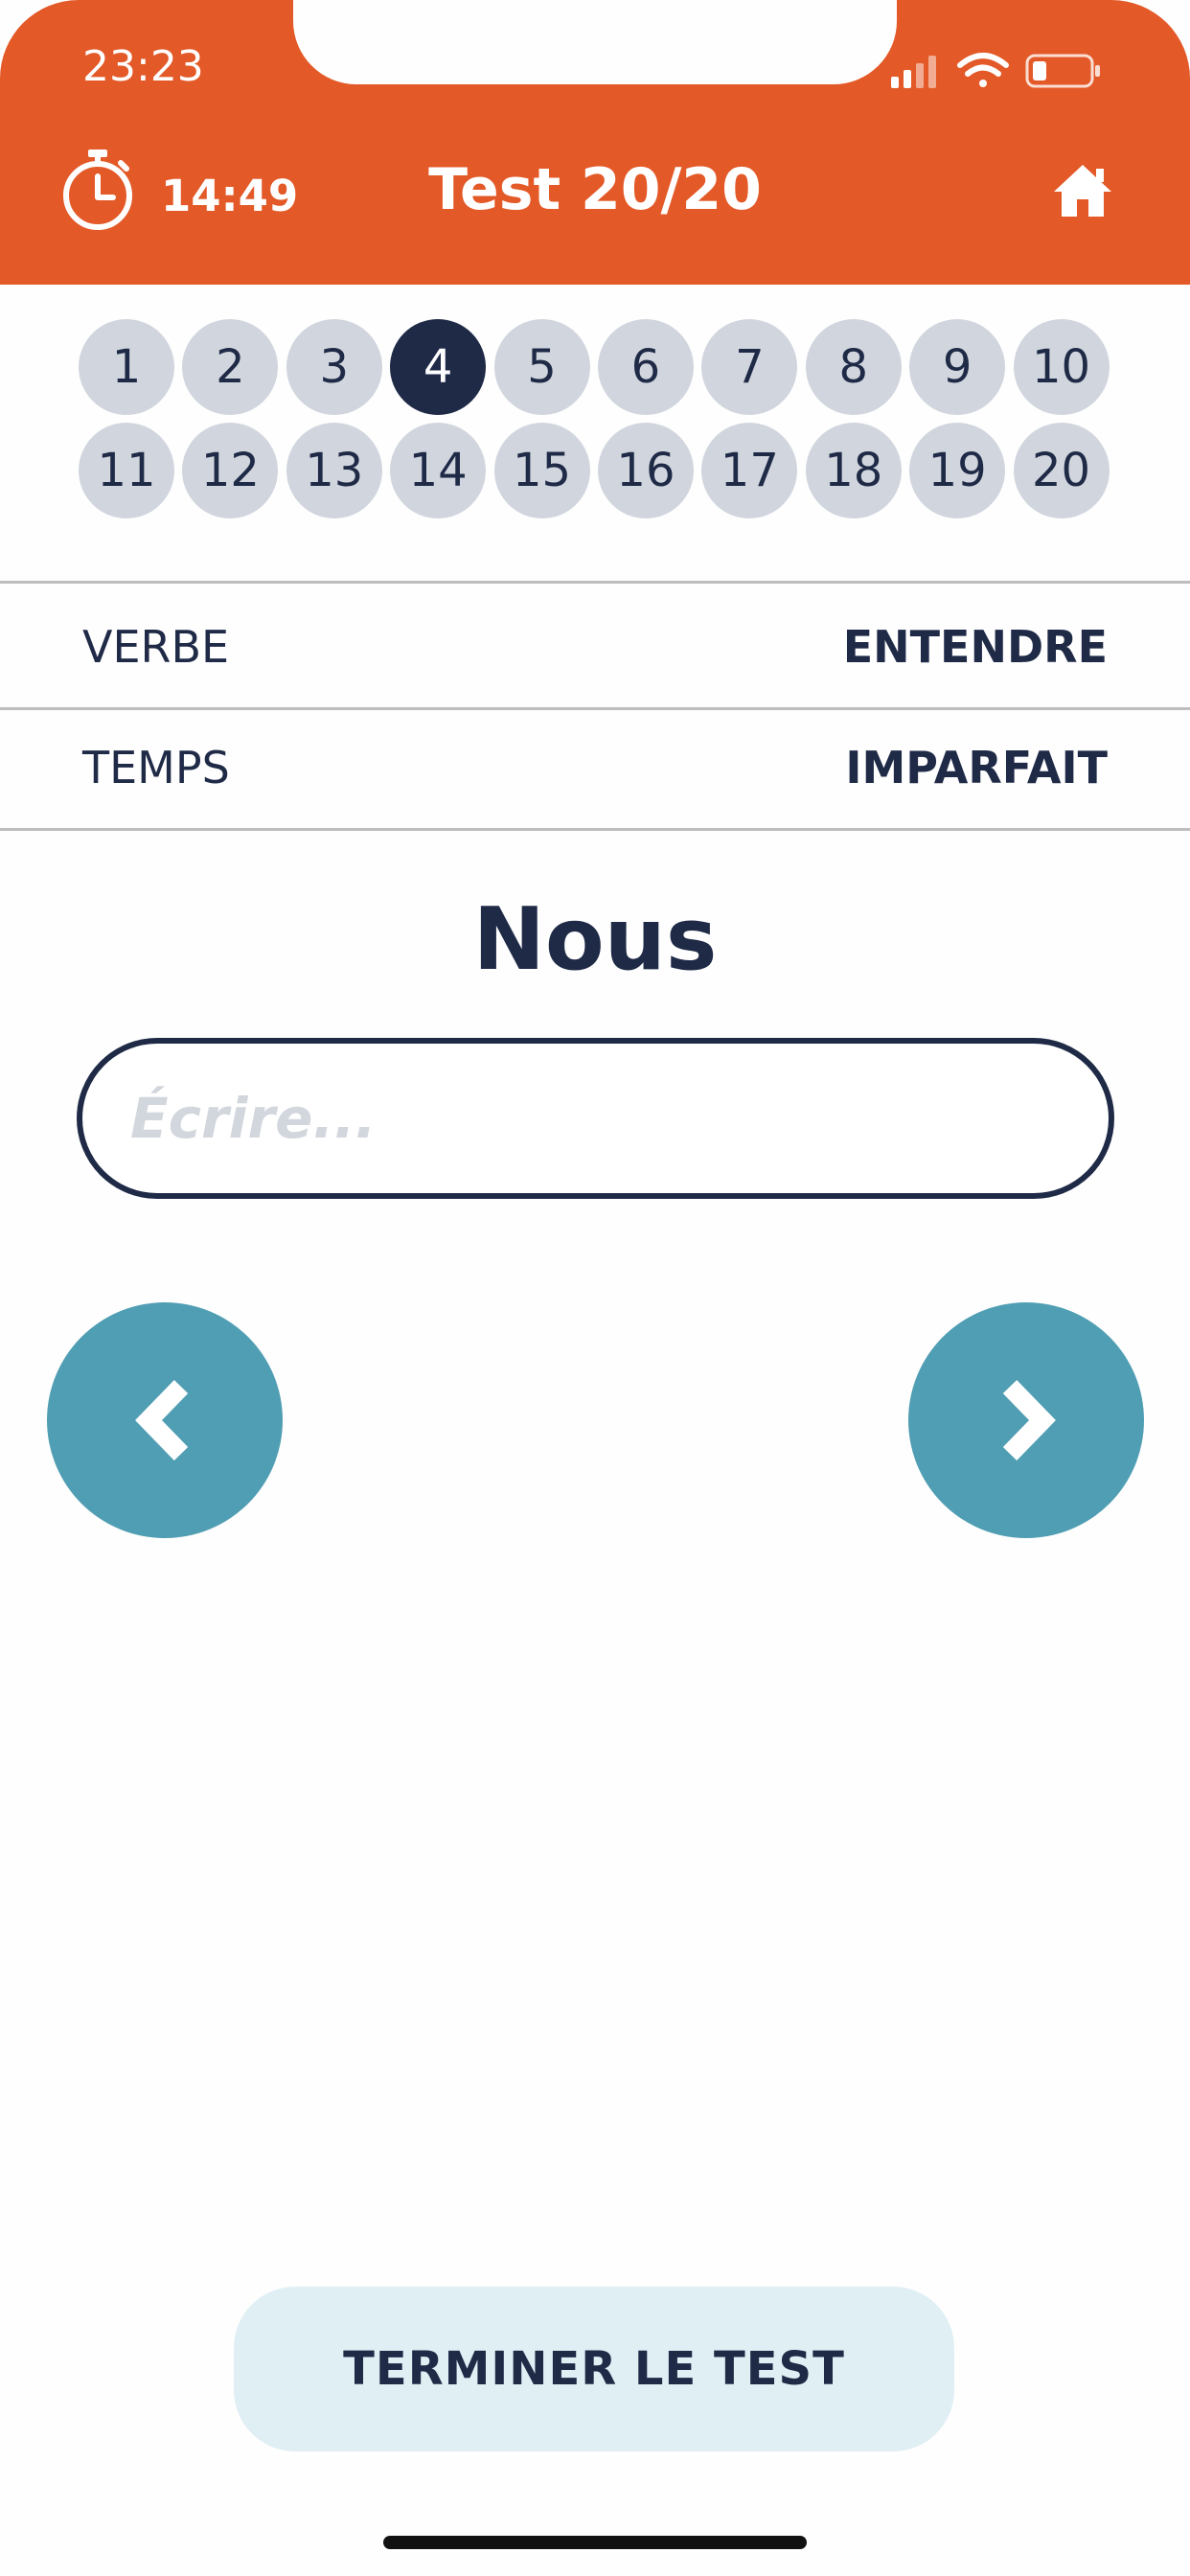 The height and width of the screenshot is (2576, 1190). I want to click on question-number-12: 12, so click(230, 470).